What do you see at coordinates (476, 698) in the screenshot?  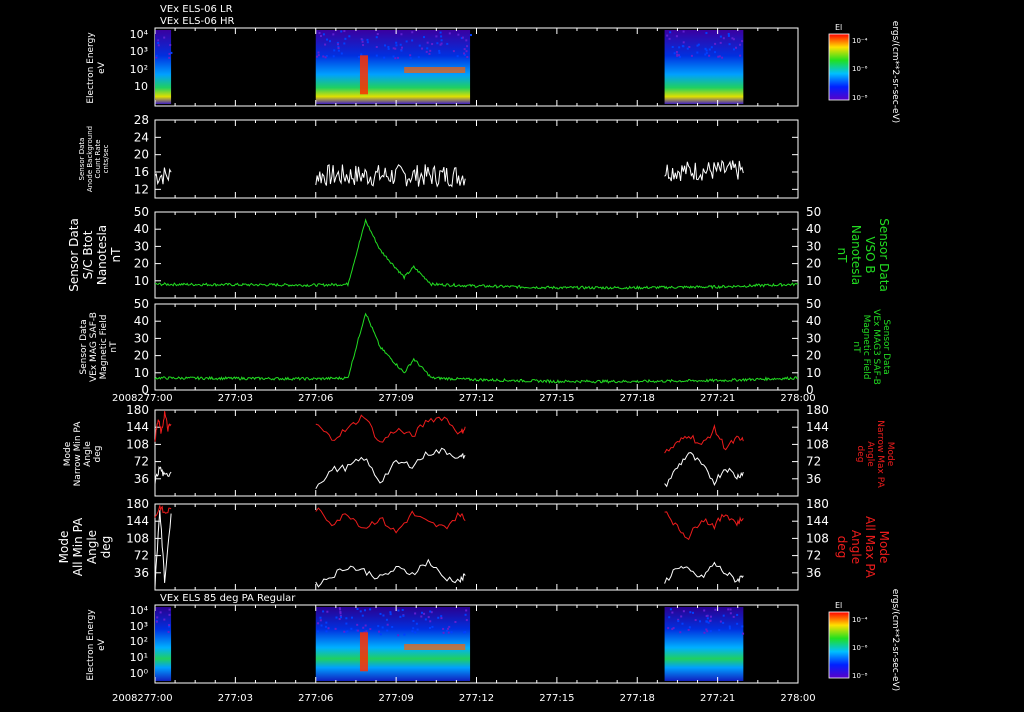 I see `time-tick-label: 277:12` at bounding box center [476, 698].